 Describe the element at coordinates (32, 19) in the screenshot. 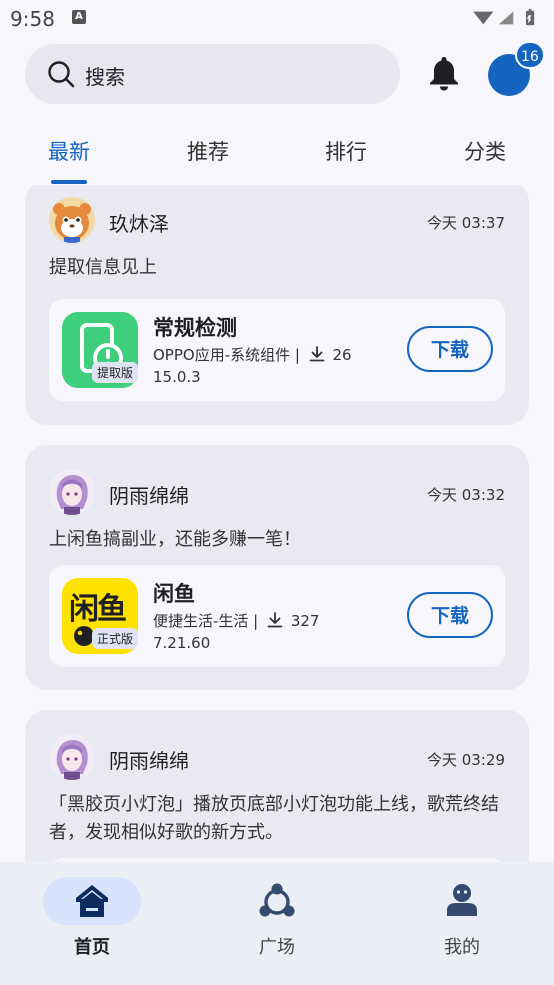

I see `status-time: 9:58` at that location.